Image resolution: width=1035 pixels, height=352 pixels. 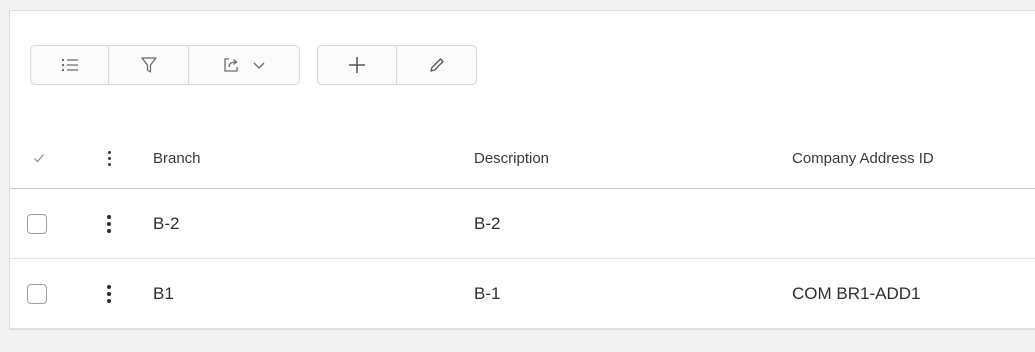 I want to click on export-icon, so click(x=231, y=65).